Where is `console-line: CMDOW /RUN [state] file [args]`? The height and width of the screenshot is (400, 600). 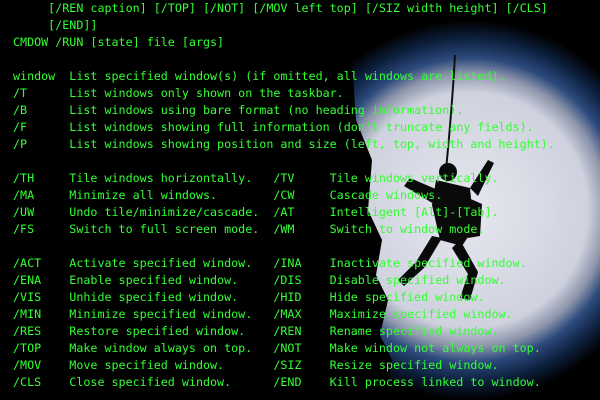
console-line: CMDOW /RUN [state] file [args] is located at coordinates (119, 42).